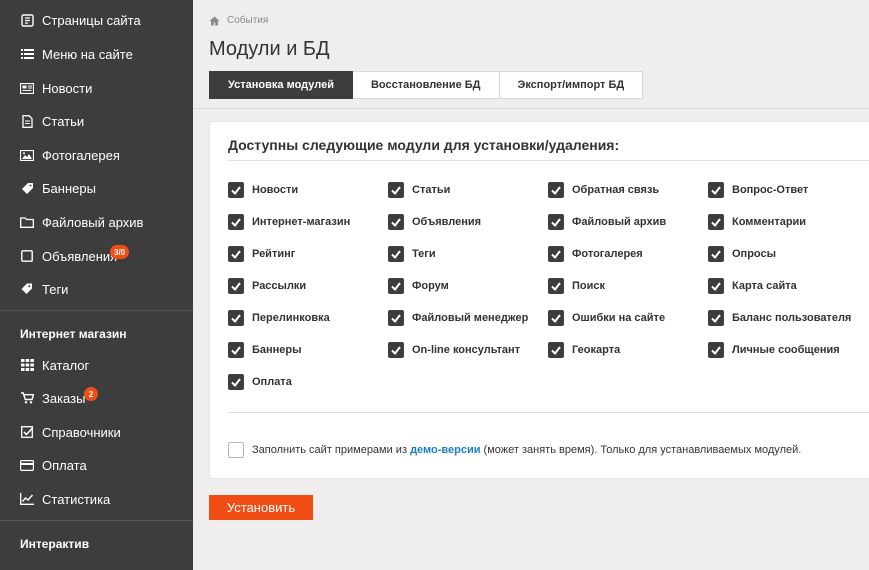 This screenshot has height=570, width=869. What do you see at coordinates (27, 222) in the screenshot?
I see `folder-icon` at bounding box center [27, 222].